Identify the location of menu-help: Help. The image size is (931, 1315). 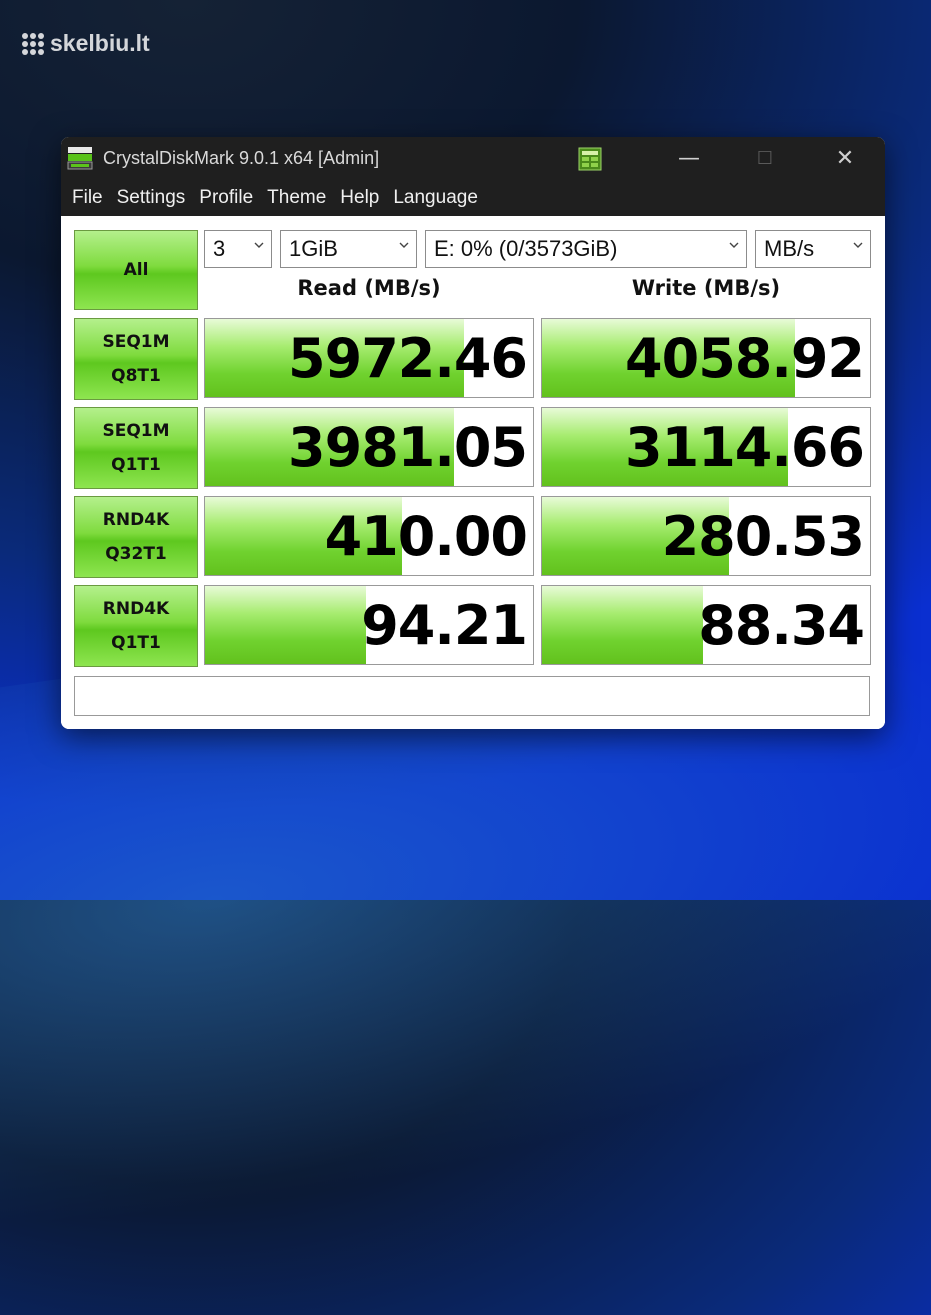
(359, 198).